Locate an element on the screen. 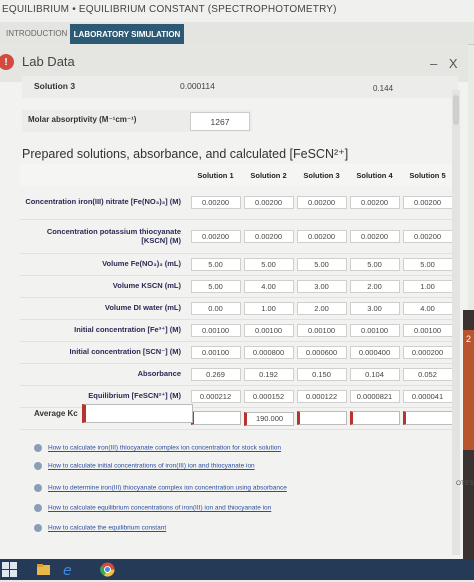 The width and height of the screenshot is (474, 582). table-cell: 0.192 is located at coordinates (268, 374).